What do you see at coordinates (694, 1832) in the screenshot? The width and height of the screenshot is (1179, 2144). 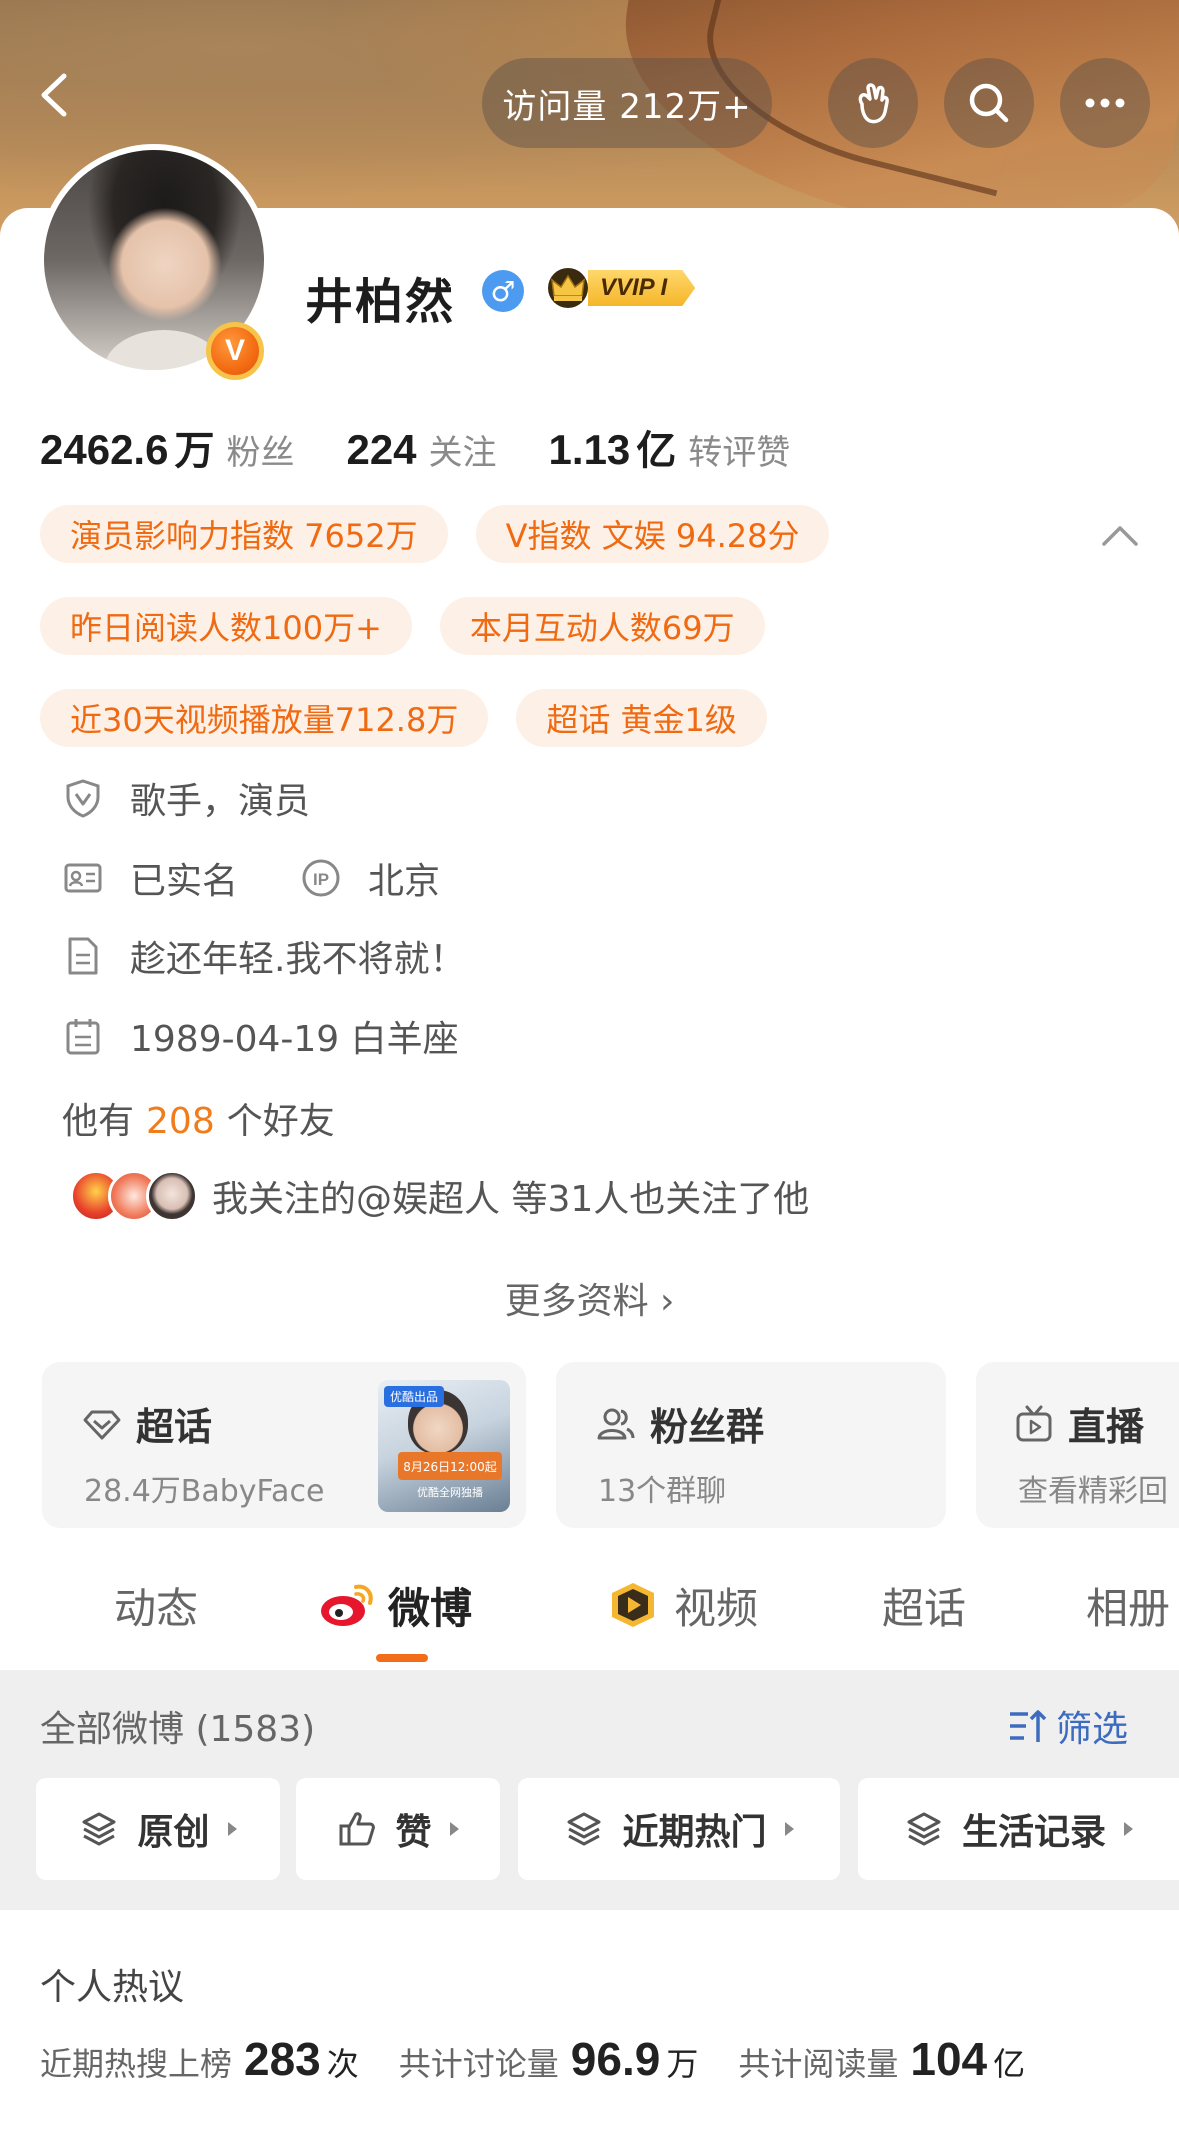 I see `chip-trending-label: 近期热门` at bounding box center [694, 1832].